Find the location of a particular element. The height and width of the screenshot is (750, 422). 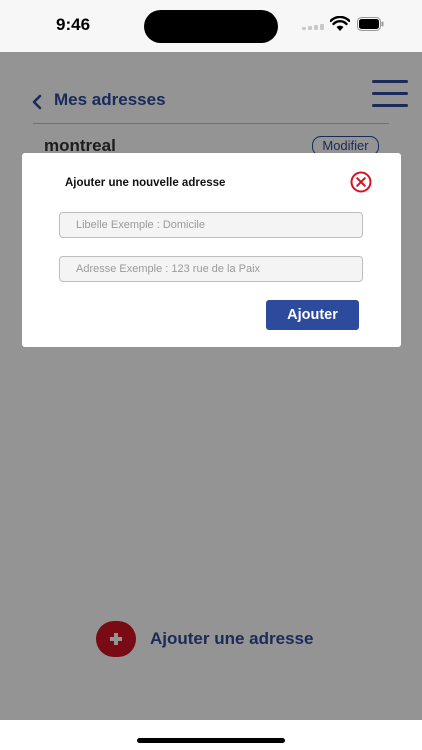

signal-icon is located at coordinates (313, 26).